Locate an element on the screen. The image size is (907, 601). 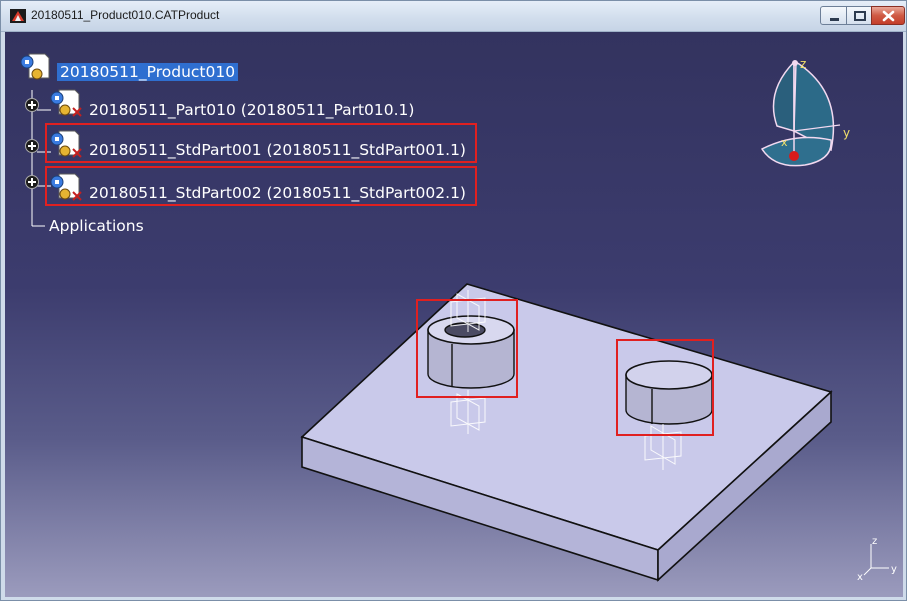
triad-z-label: z is located at coordinates (874, 541).